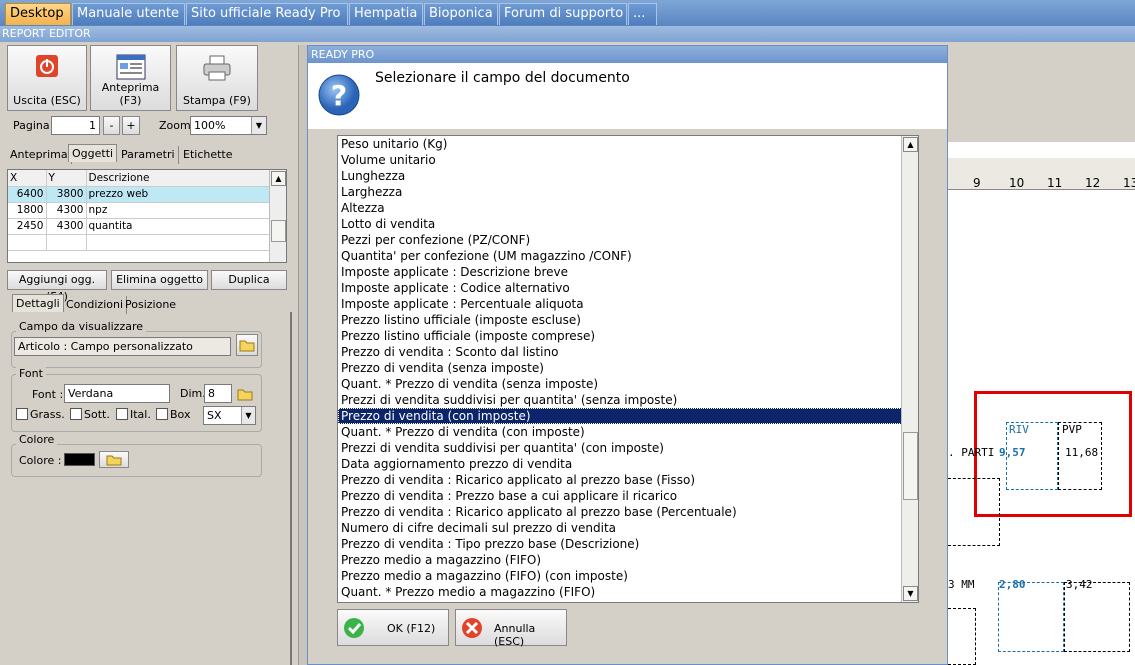 This screenshot has width=1135, height=665. Describe the element at coordinates (563, 14) in the screenshot. I see `tab-forum-supporto: Forum di supporto` at that location.